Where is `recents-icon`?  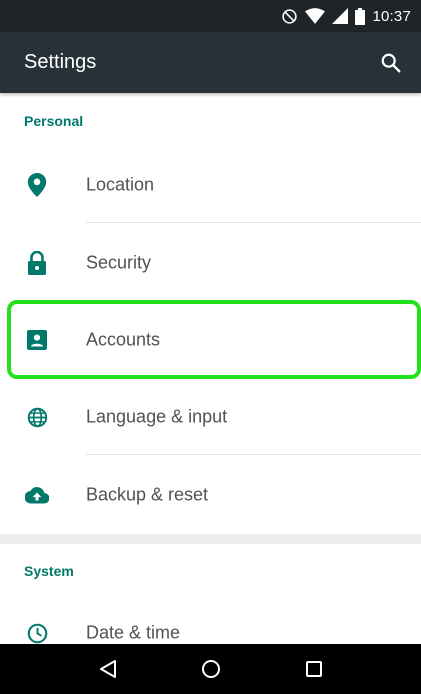 recents-icon is located at coordinates (313, 669).